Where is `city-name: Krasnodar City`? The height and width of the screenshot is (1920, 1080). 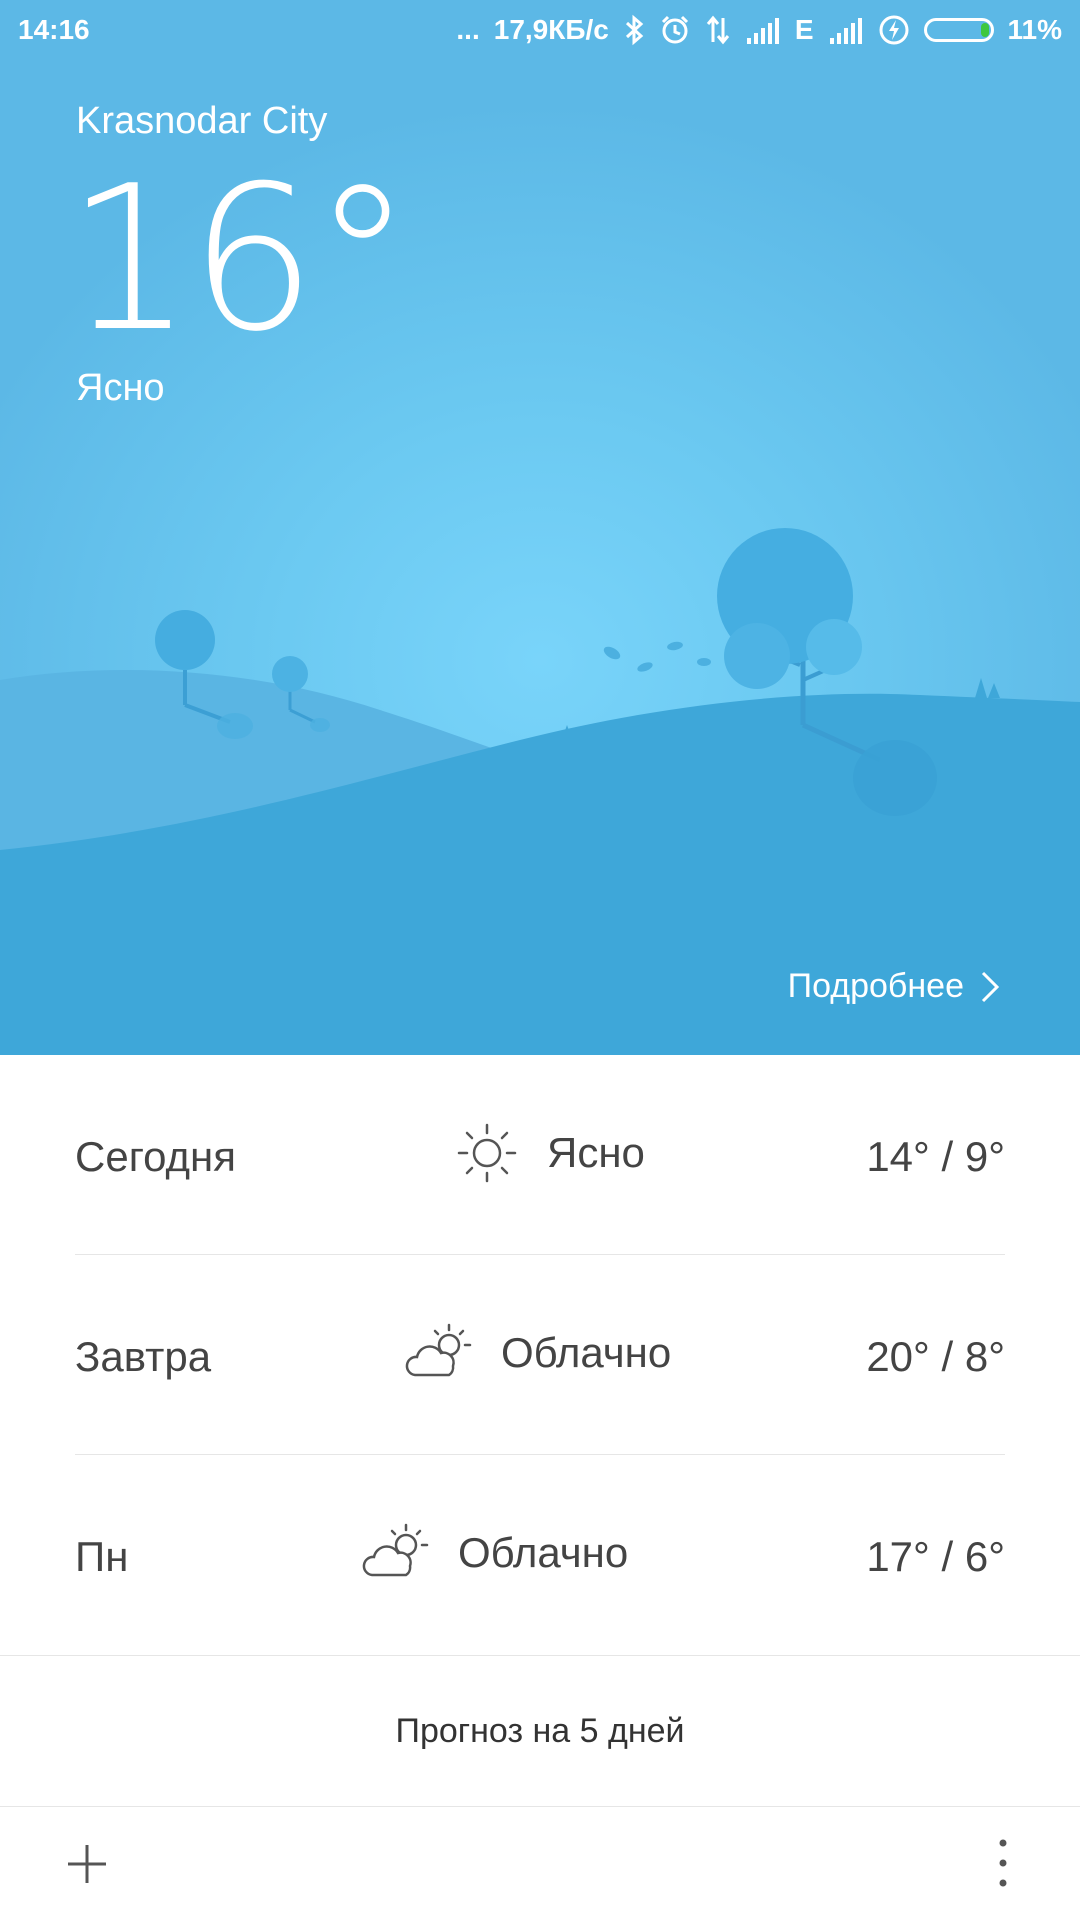 city-name: Krasnodar City is located at coordinates (201, 121).